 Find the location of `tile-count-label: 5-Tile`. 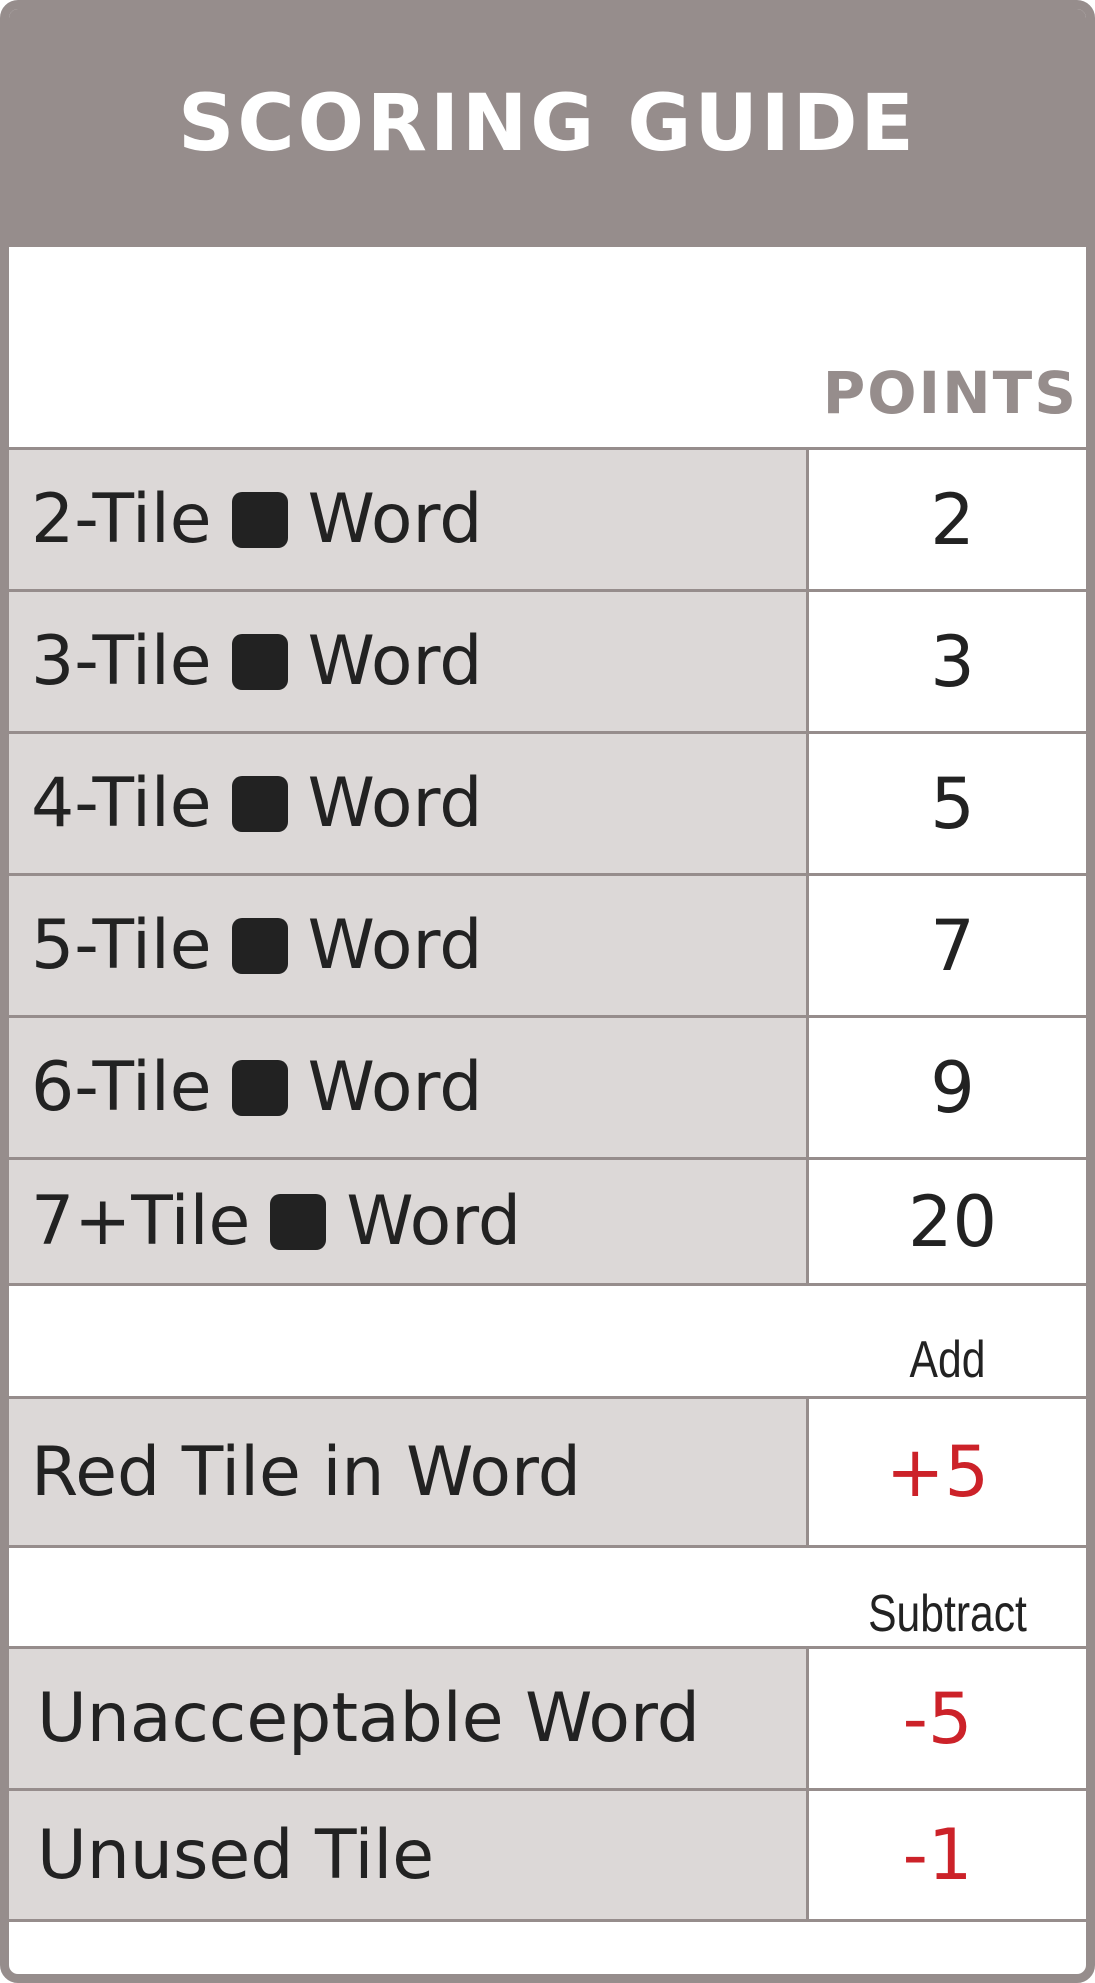

tile-count-label: 5-Tile is located at coordinates (121, 945).